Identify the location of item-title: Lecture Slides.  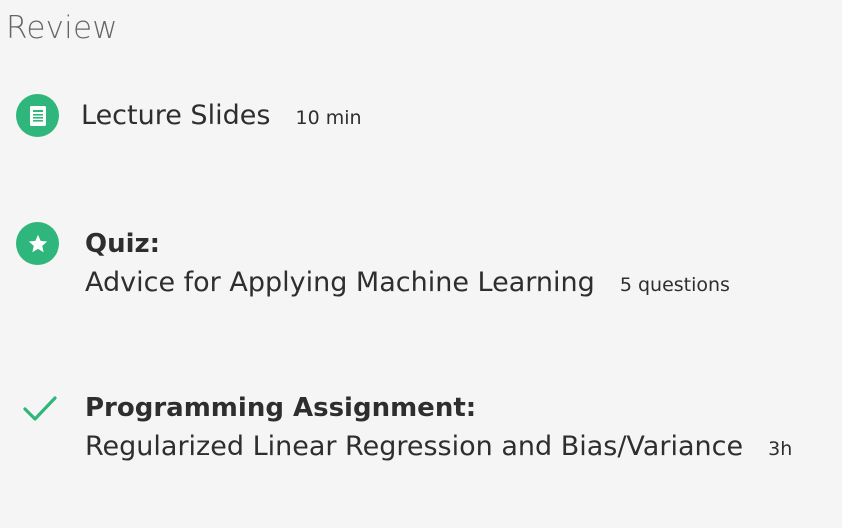
(176, 115).